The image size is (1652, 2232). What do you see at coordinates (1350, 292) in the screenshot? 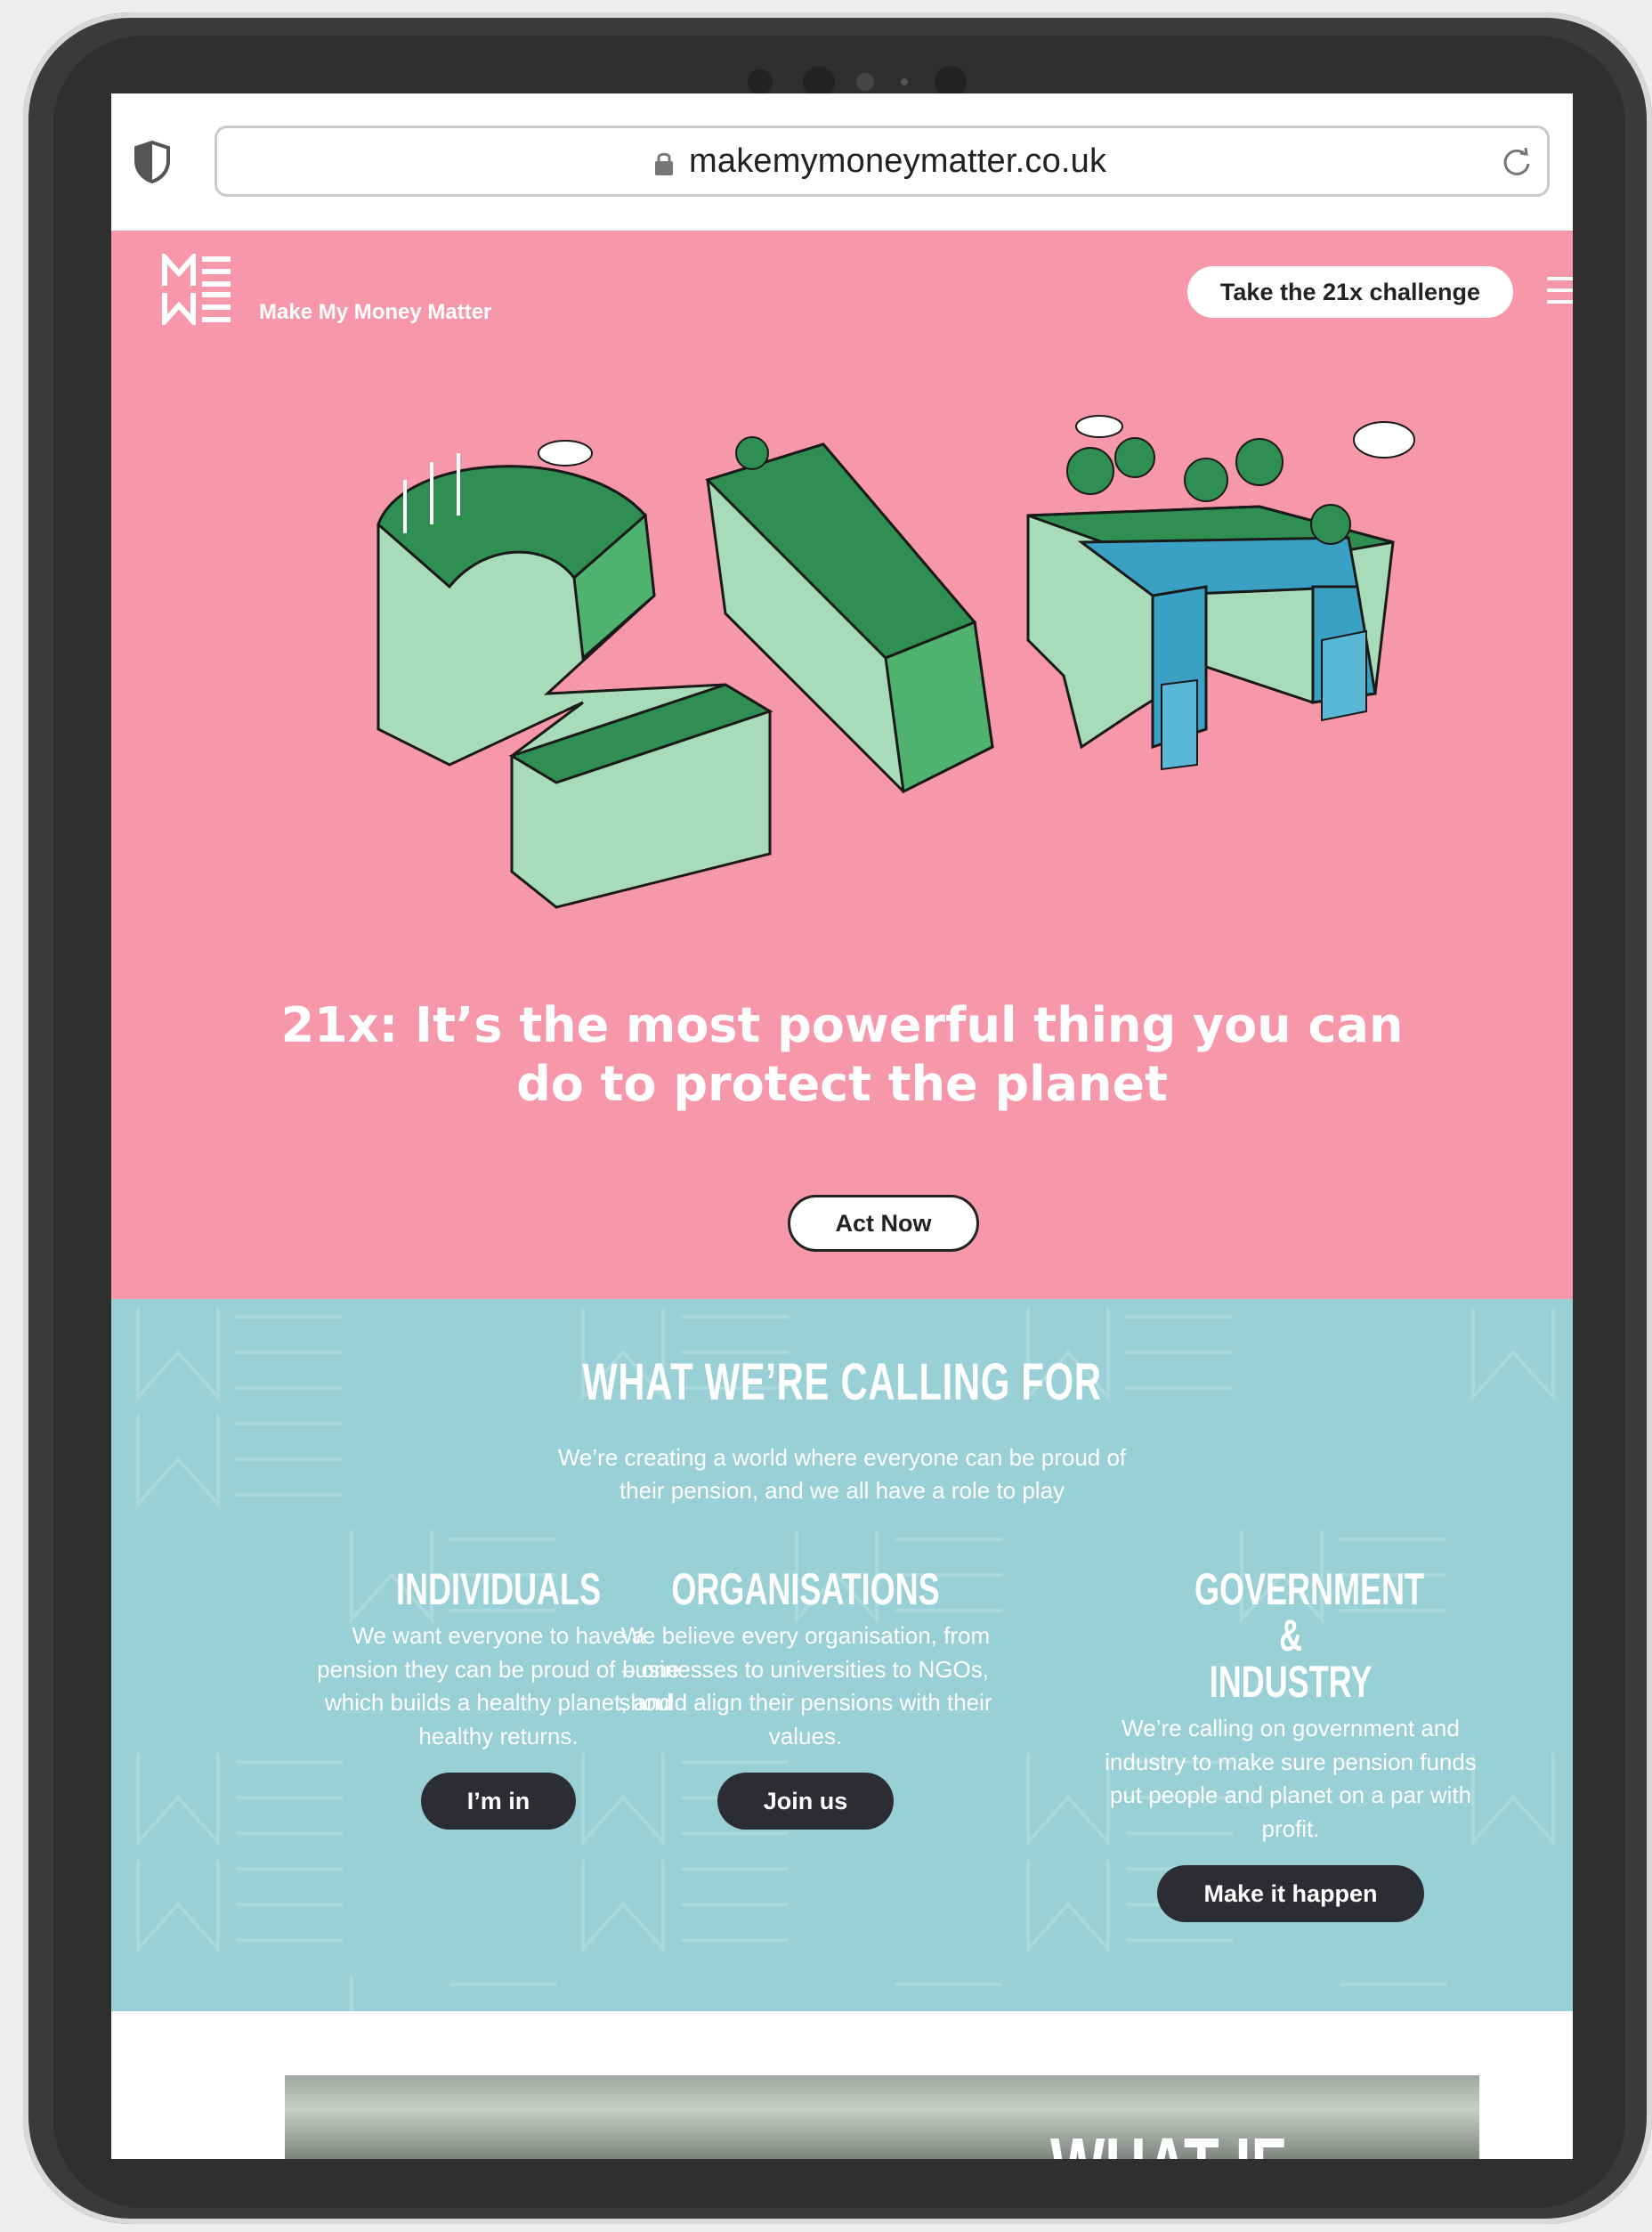
I see `take-challenge-button: Take the 21x challenge` at bounding box center [1350, 292].